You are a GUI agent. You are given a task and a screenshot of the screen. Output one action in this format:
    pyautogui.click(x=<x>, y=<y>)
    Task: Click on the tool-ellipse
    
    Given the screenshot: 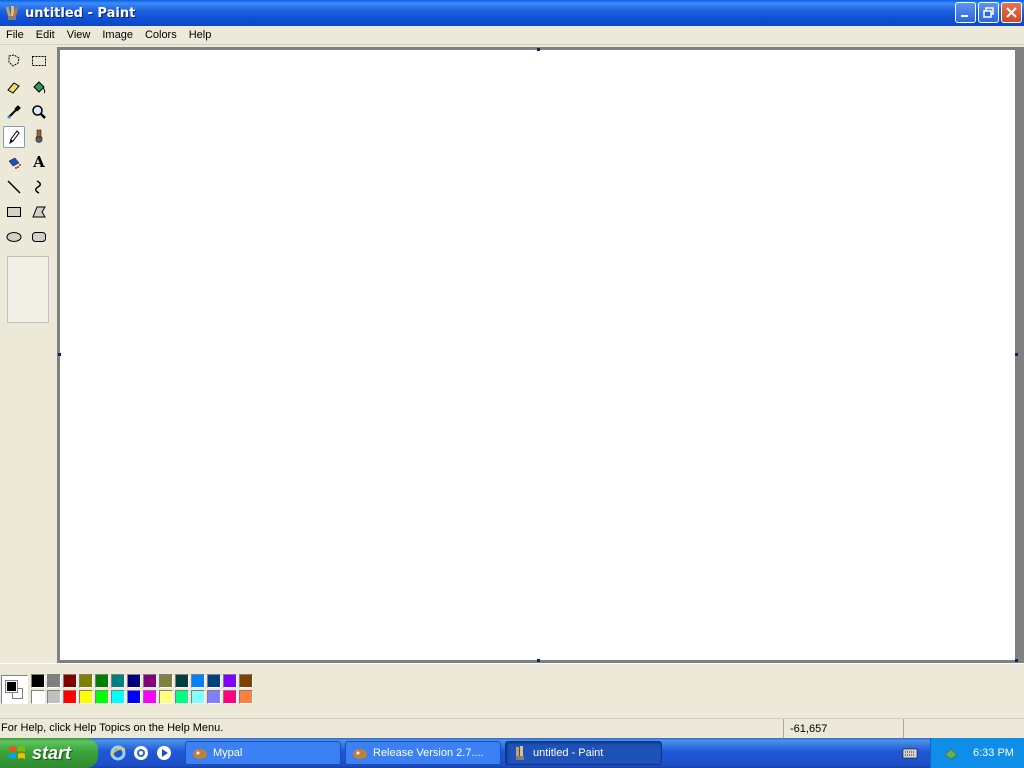 What is the action you would take?
    pyautogui.click(x=14, y=237)
    